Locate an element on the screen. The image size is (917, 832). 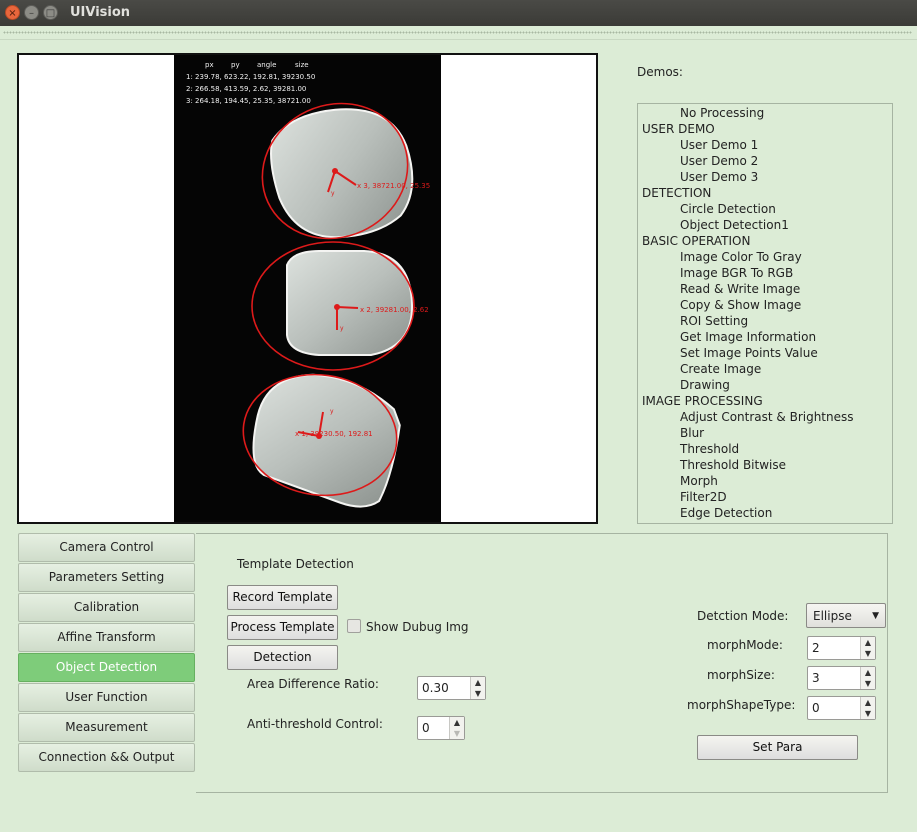
detection-mode-combobox: Ellipse ▼ is located at coordinates (846, 615).